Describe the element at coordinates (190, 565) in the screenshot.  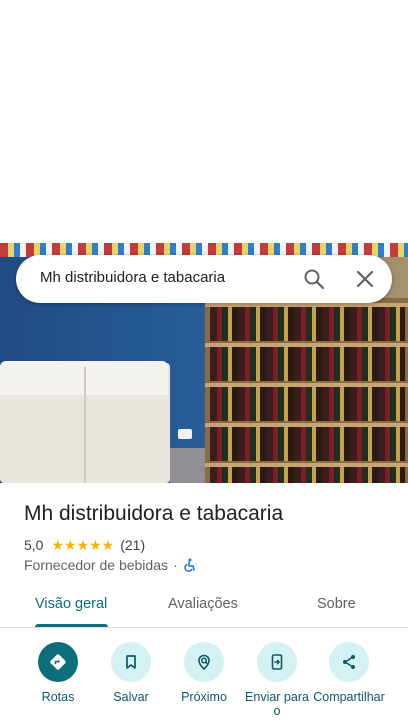
I see `wheelchair-accessible-icon` at that location.